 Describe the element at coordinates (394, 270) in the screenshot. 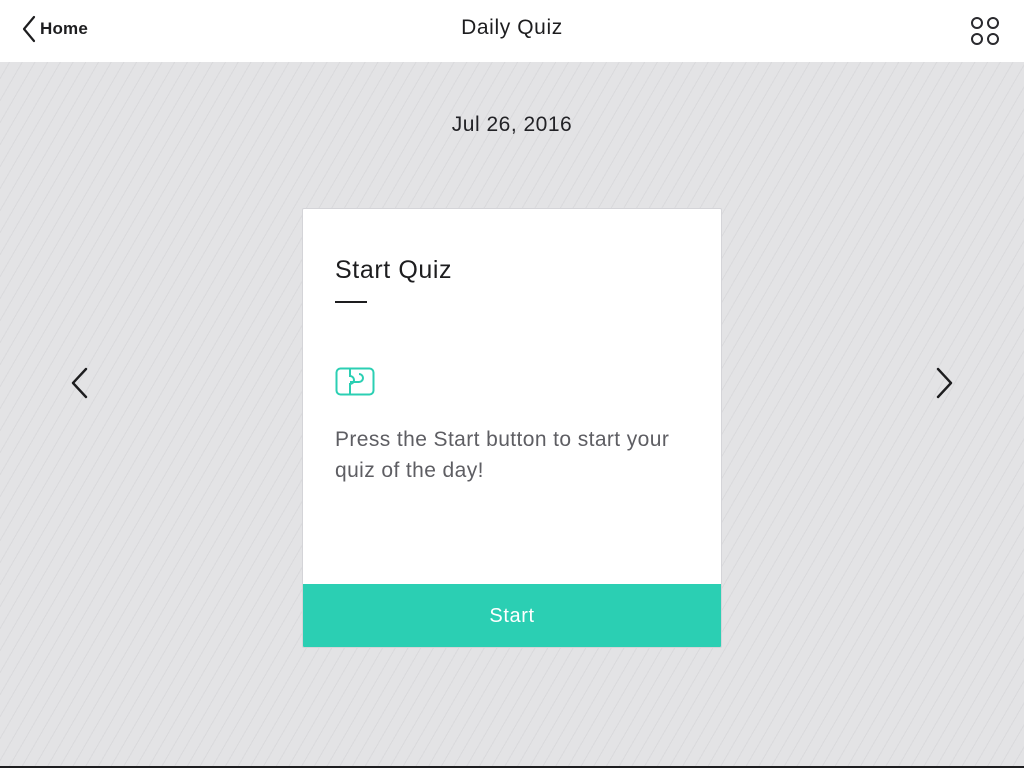

I see `card-title: Start Quiz` at that location.